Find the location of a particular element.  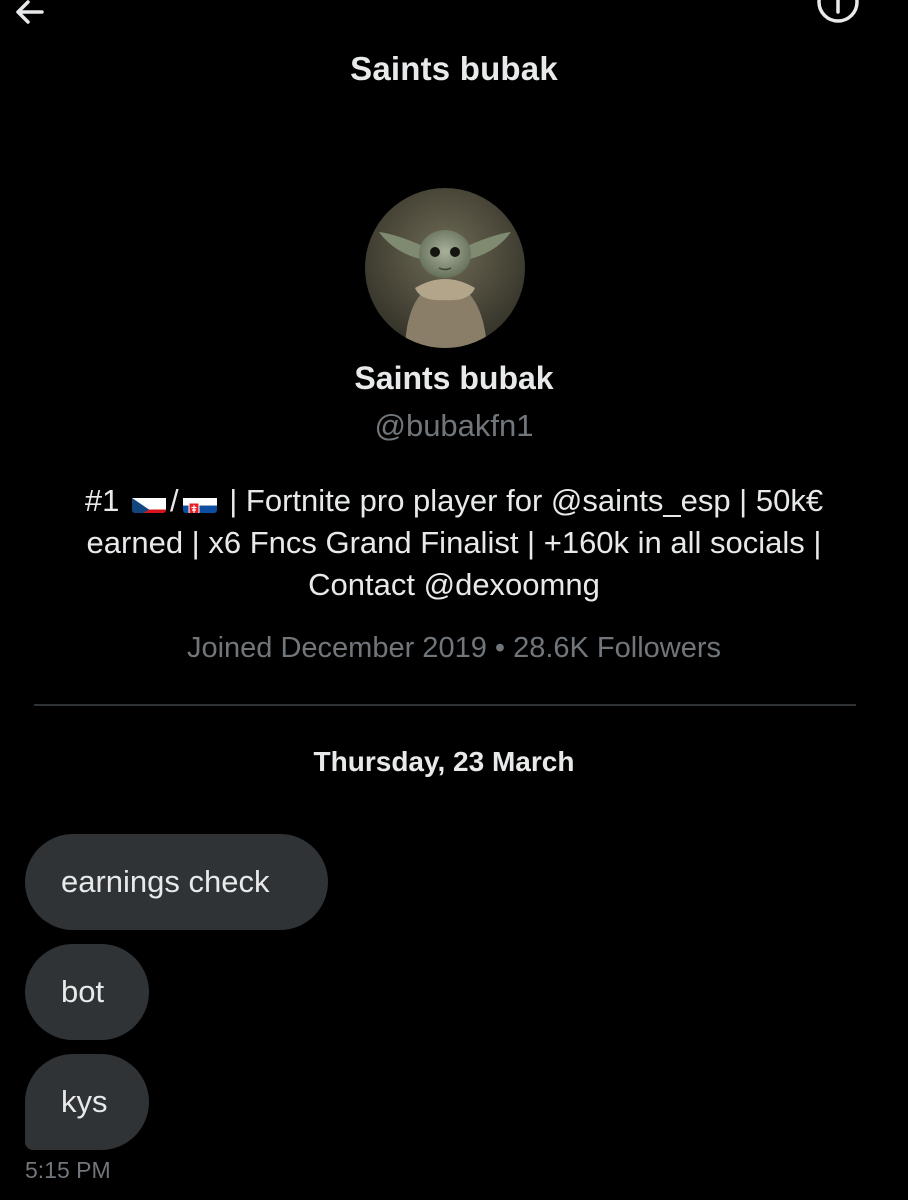

czech-flag-icon is located at coordinates (149, 501).